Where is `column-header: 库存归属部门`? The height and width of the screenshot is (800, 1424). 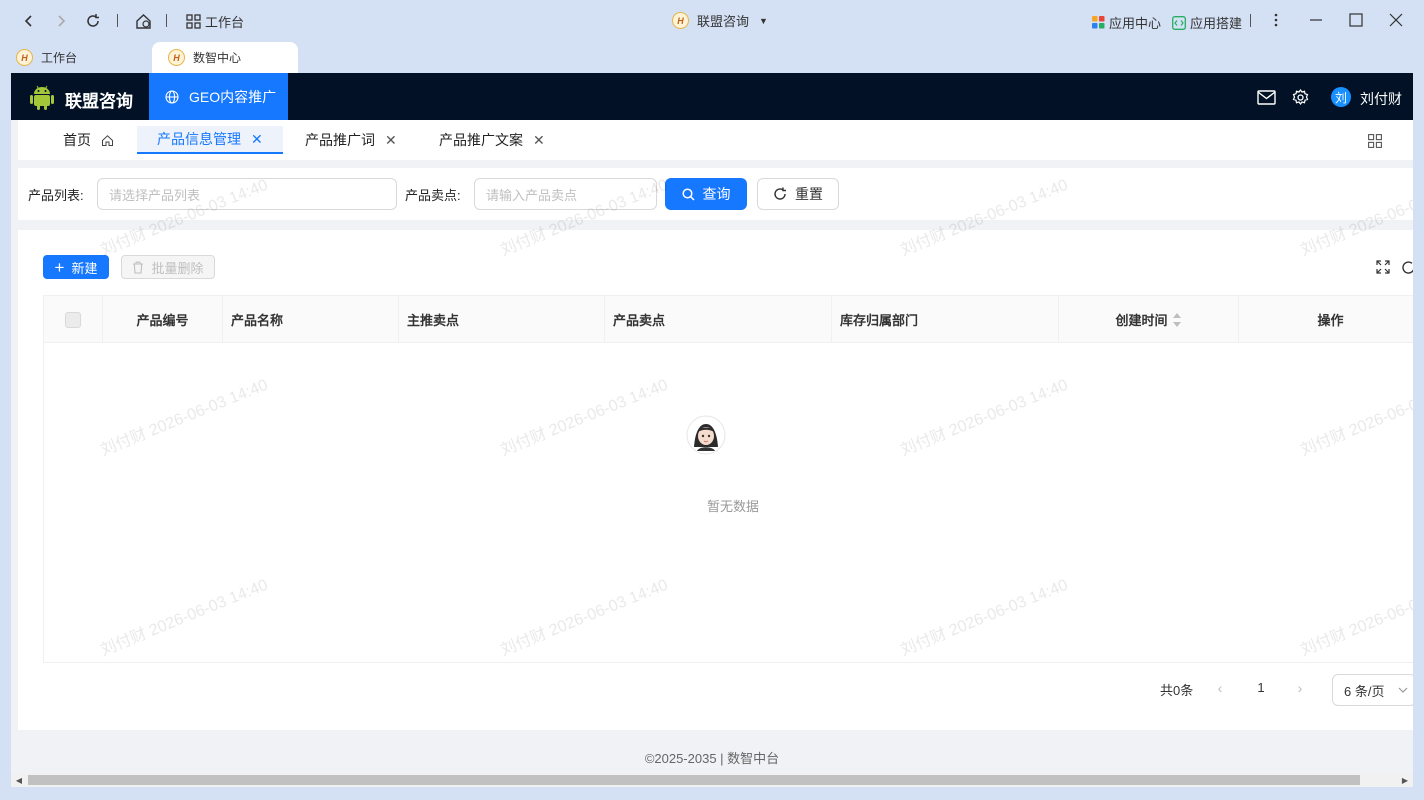 column-header: 库存归属部门 is located at coordinates (945, 319).